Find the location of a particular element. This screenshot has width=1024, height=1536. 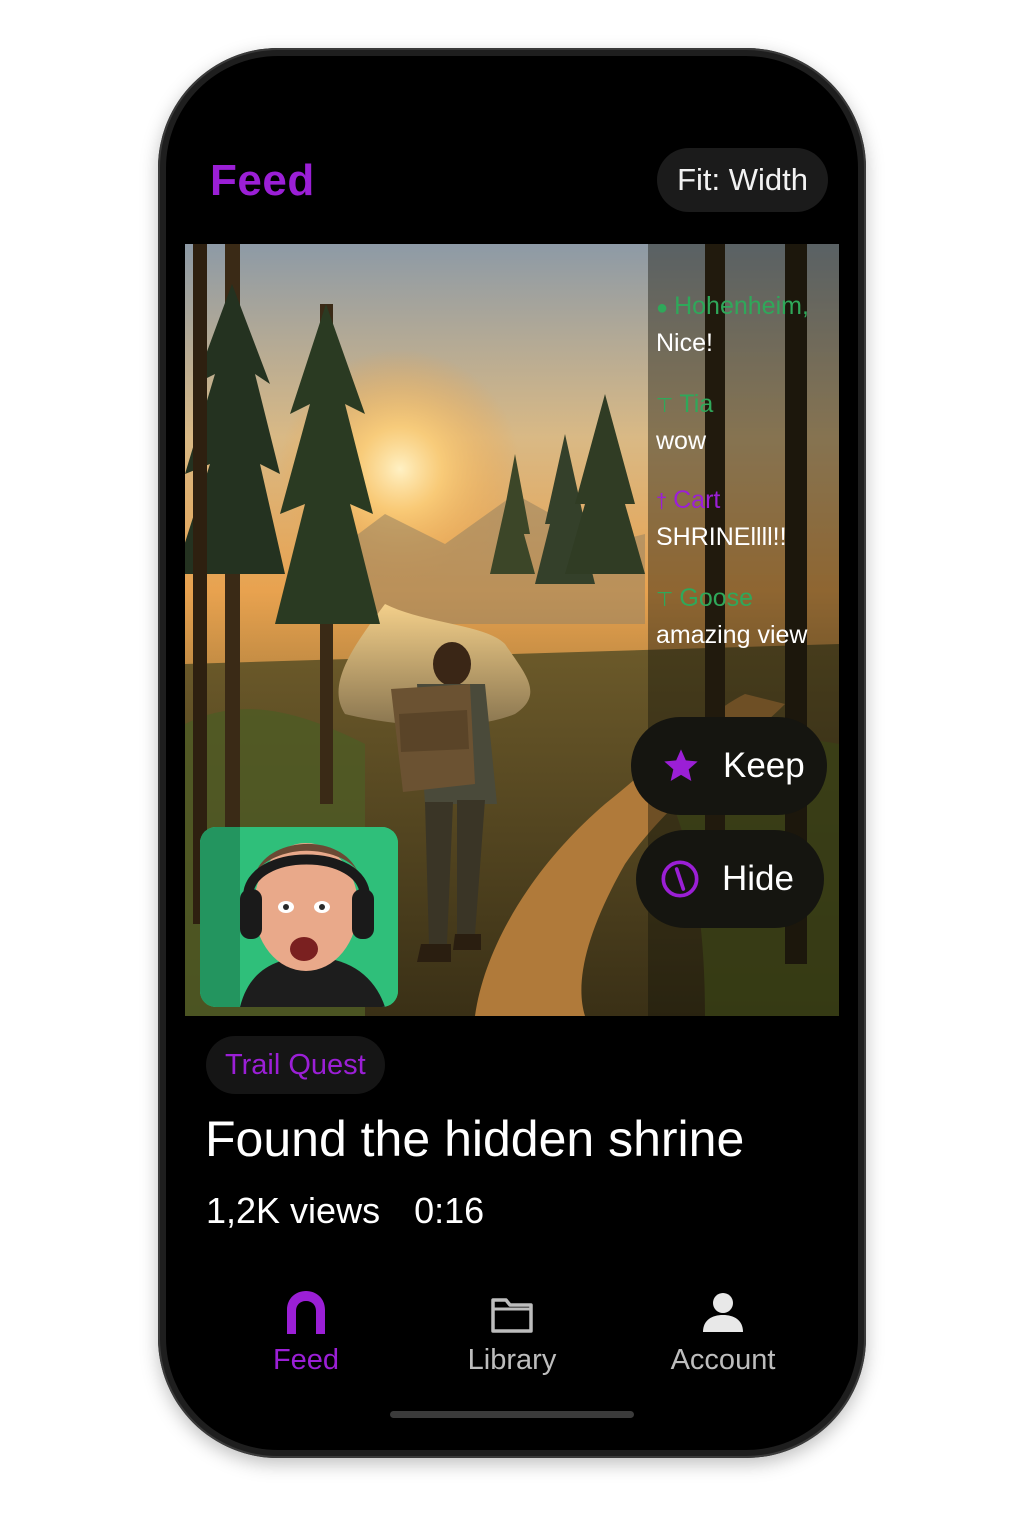

chat-username: ⊤ Goose is located at coordinates (705, 598).